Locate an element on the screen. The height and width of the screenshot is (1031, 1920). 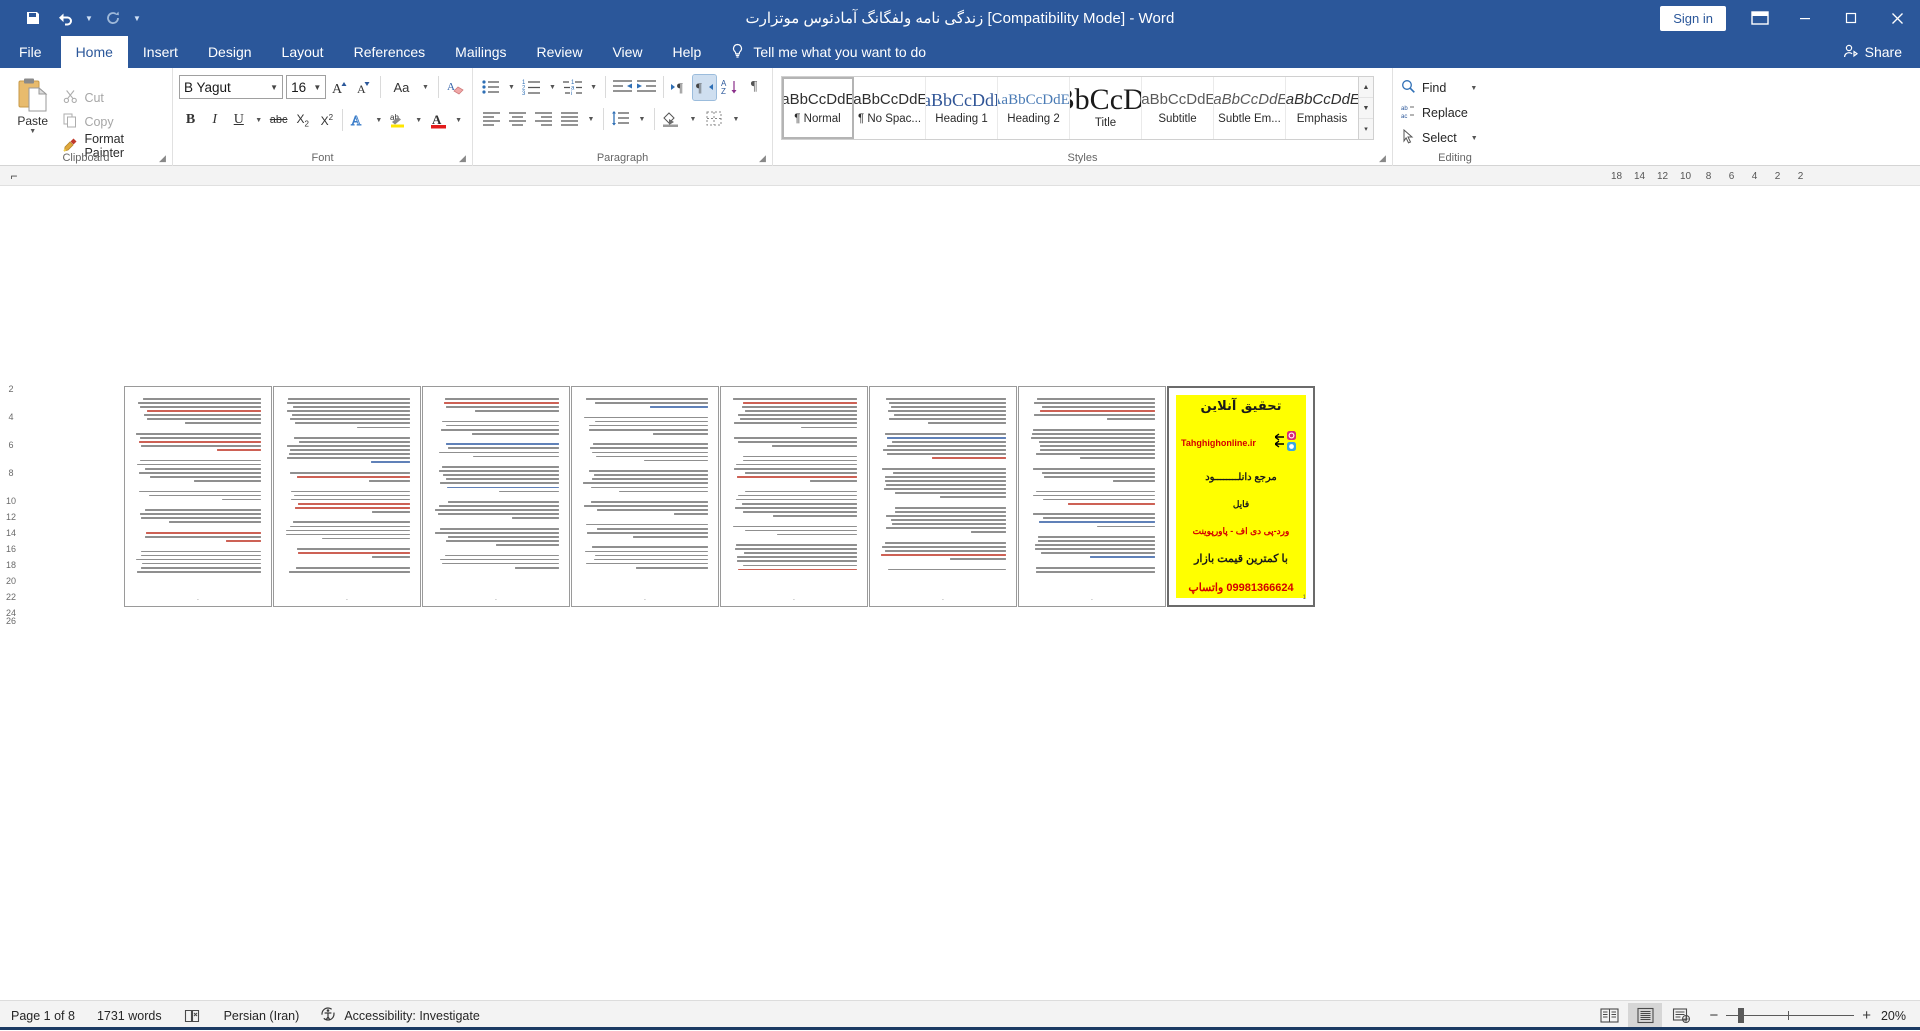
tab-design: Design is located at coordinates (230, 52).